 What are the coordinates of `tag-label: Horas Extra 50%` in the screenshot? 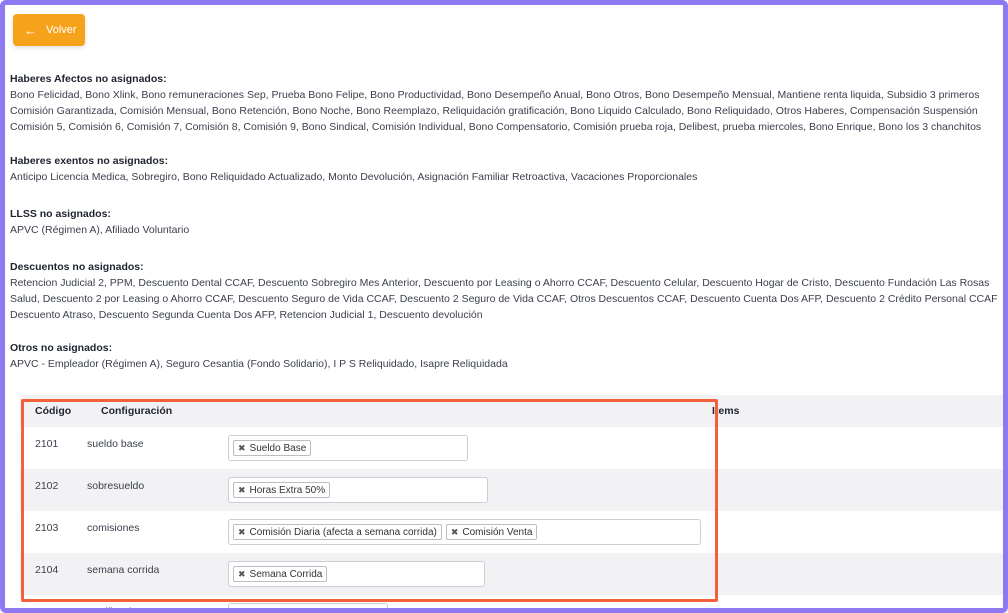 It's located at (287, 490).